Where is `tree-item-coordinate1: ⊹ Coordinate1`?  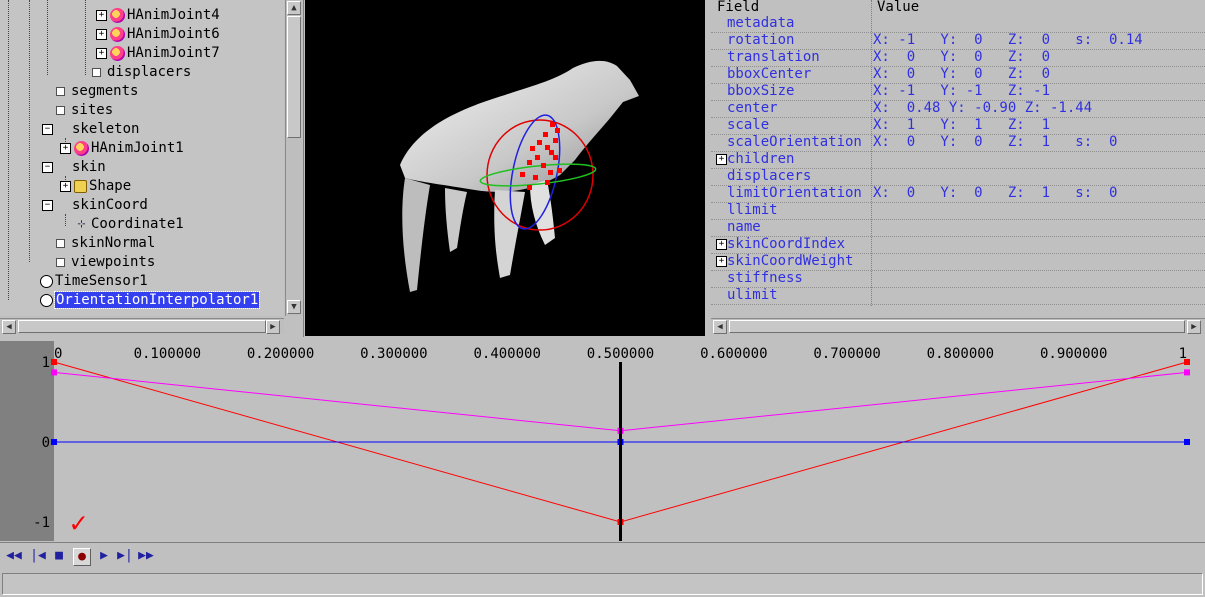 tree-item-coordinate1: ⊹ Coordinate1 is located at coordinates (128, 224).